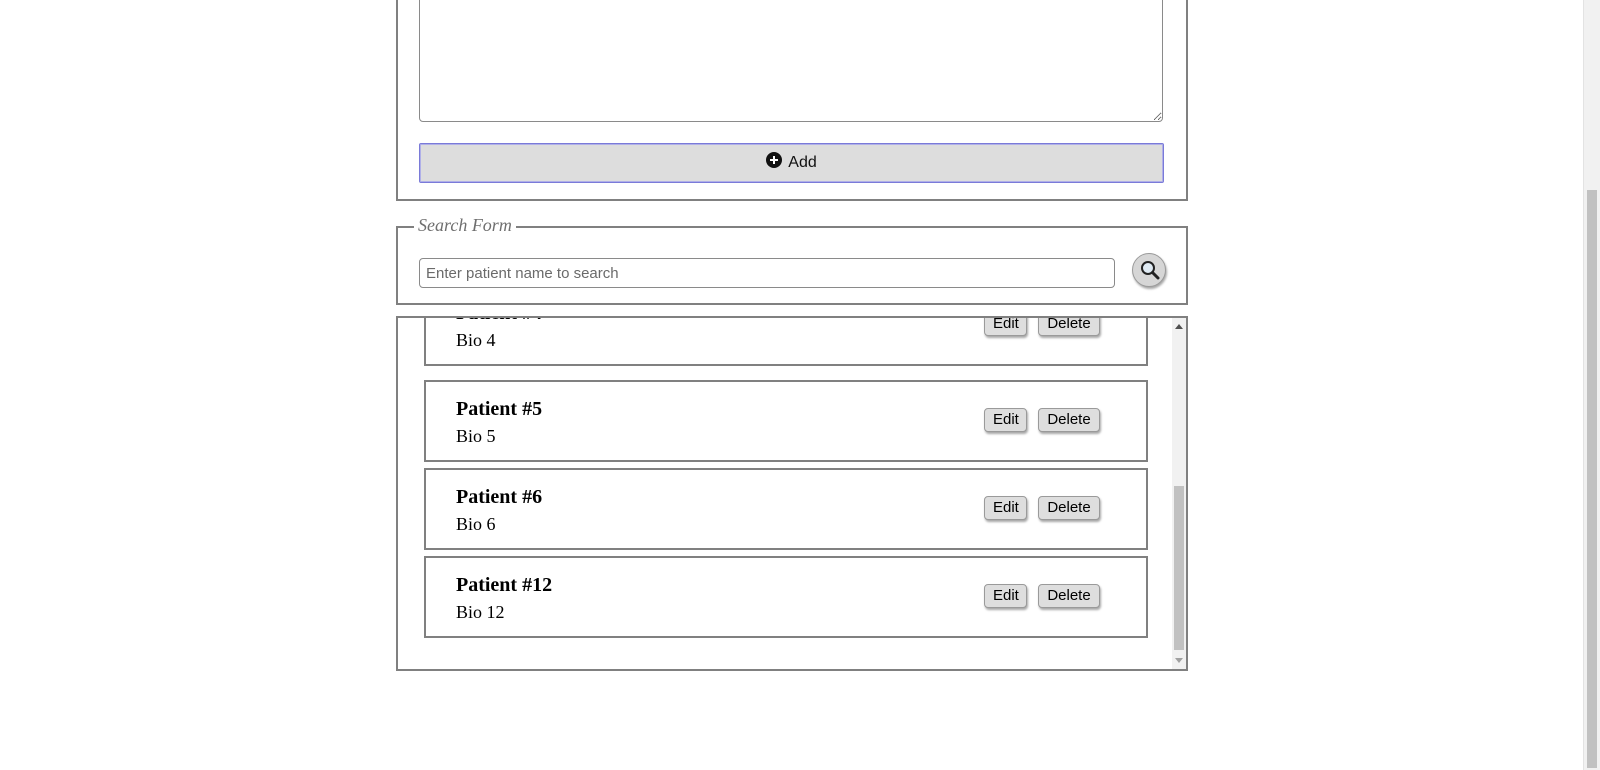  I want to click on bio-textarea, so click(791, 61).